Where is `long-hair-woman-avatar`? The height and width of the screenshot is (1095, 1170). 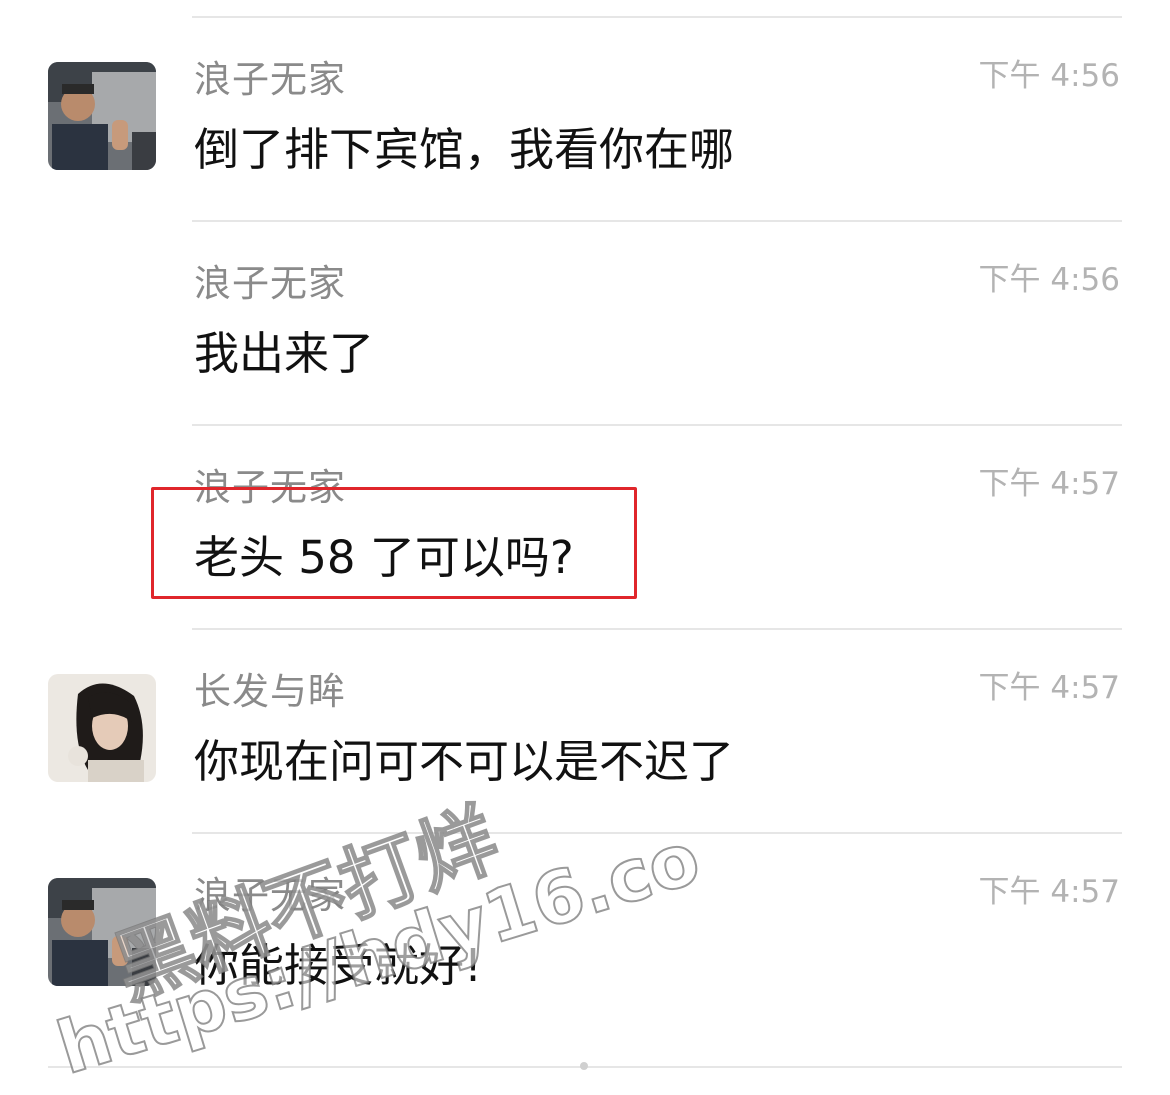
long-hair-woman-avatar is located at coordinates (102, 728).